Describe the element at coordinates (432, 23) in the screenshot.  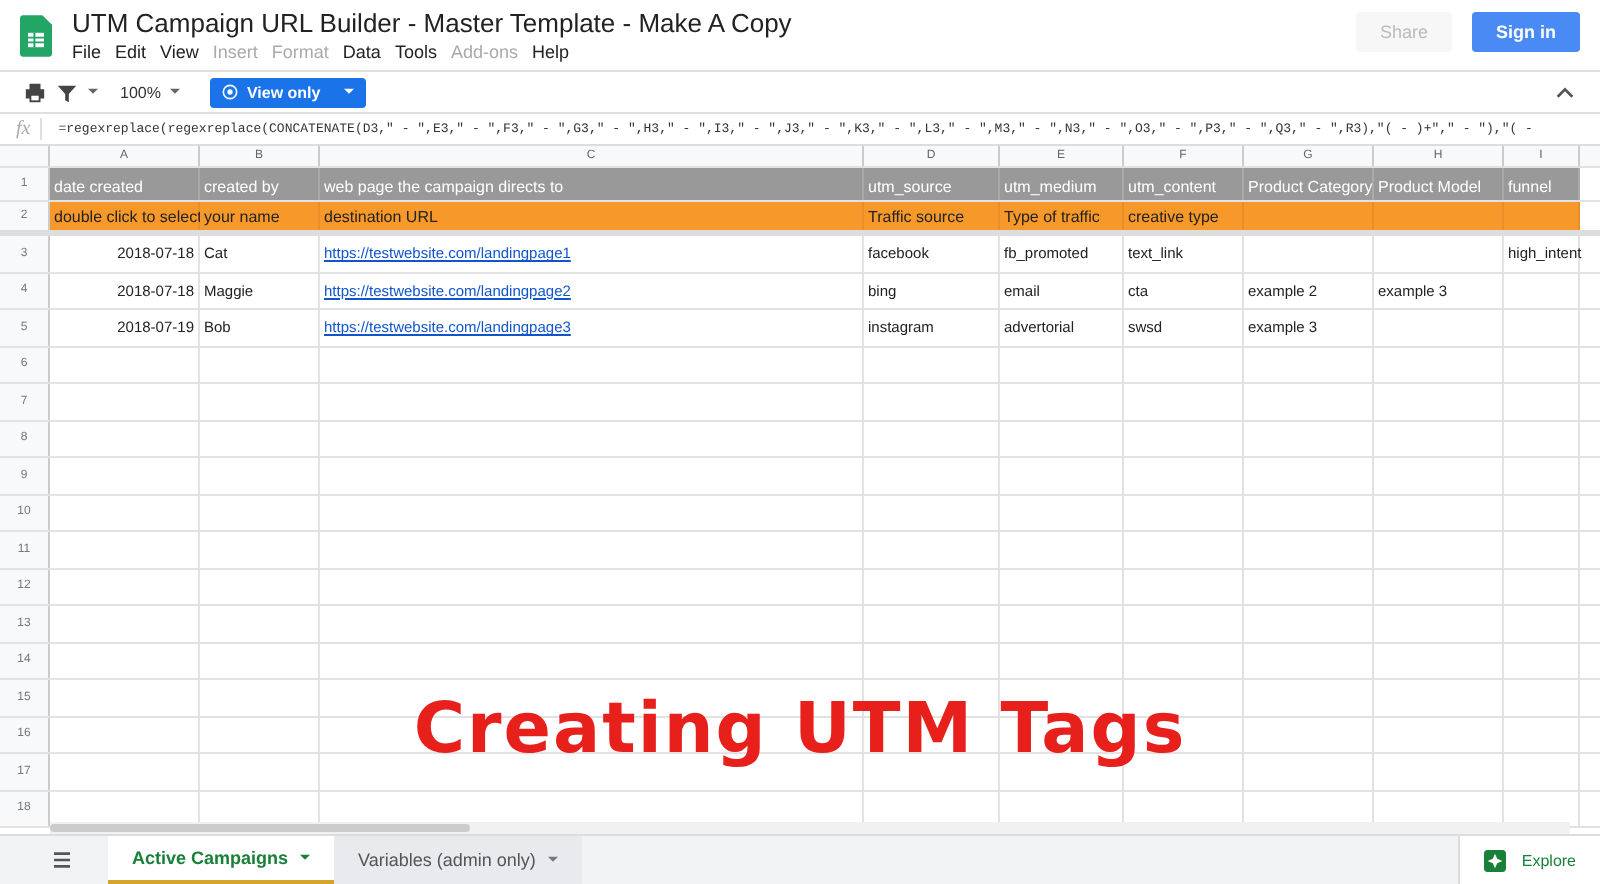
I see `document-title: UTM Campaign URL Builder - Master Template - Make A Copy` at that location.